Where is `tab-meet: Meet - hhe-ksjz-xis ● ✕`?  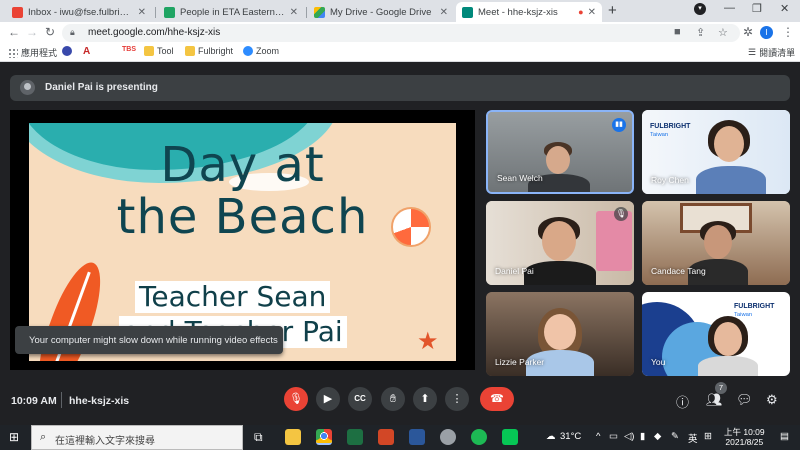
tab-meet: Meet - hhe-ksjz-xis ● ✕ is located at coordinates (529, 12).